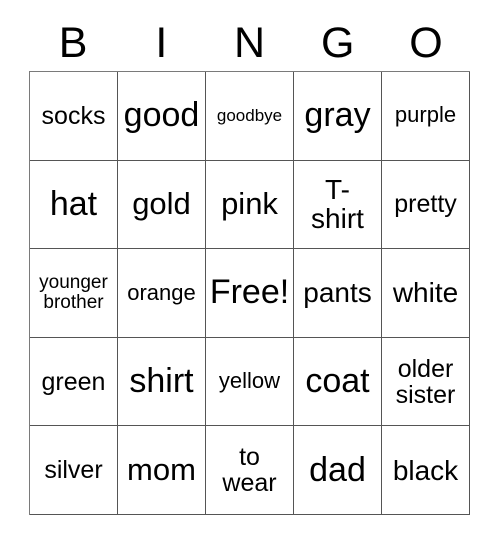 The width and height of the screenshot is (500, 544). I want to click on bingo-cell-label: coat, so click(337, 380).